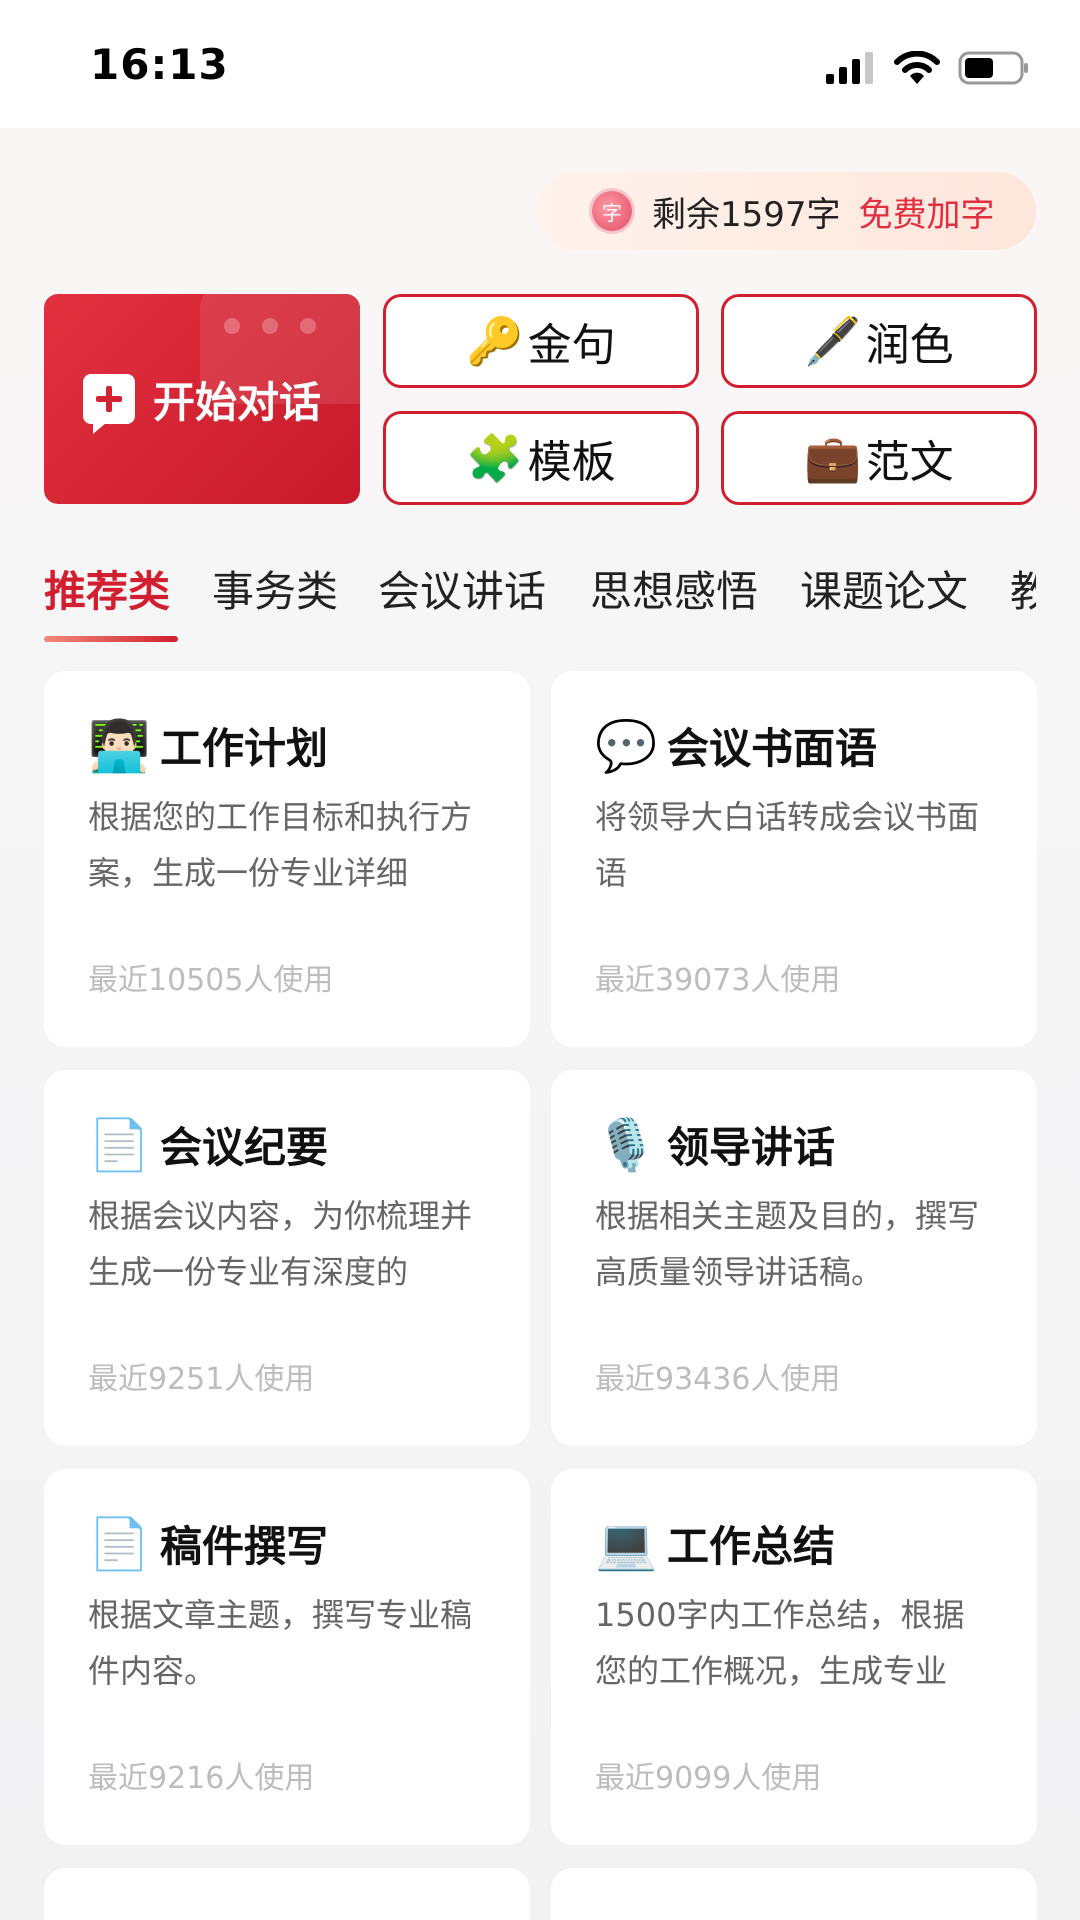 The height and width of the screenshot is (1920, 1080). Describe the element at coordinates (495, 341) in the screenshot. I see `key-icon: 🔑` at that location.